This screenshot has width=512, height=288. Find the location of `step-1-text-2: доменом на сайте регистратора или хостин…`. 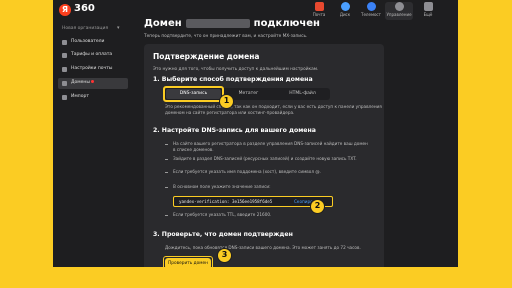

step-1-text-2: доменом на сайте регистратора или хостин… is located at coordinates (230, 112).